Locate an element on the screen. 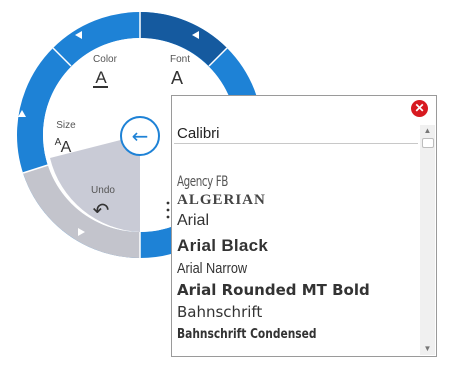 This screenshot has width=474, height=369. font-item-arial-black: Arial Black is located at coordinates (297, 248).